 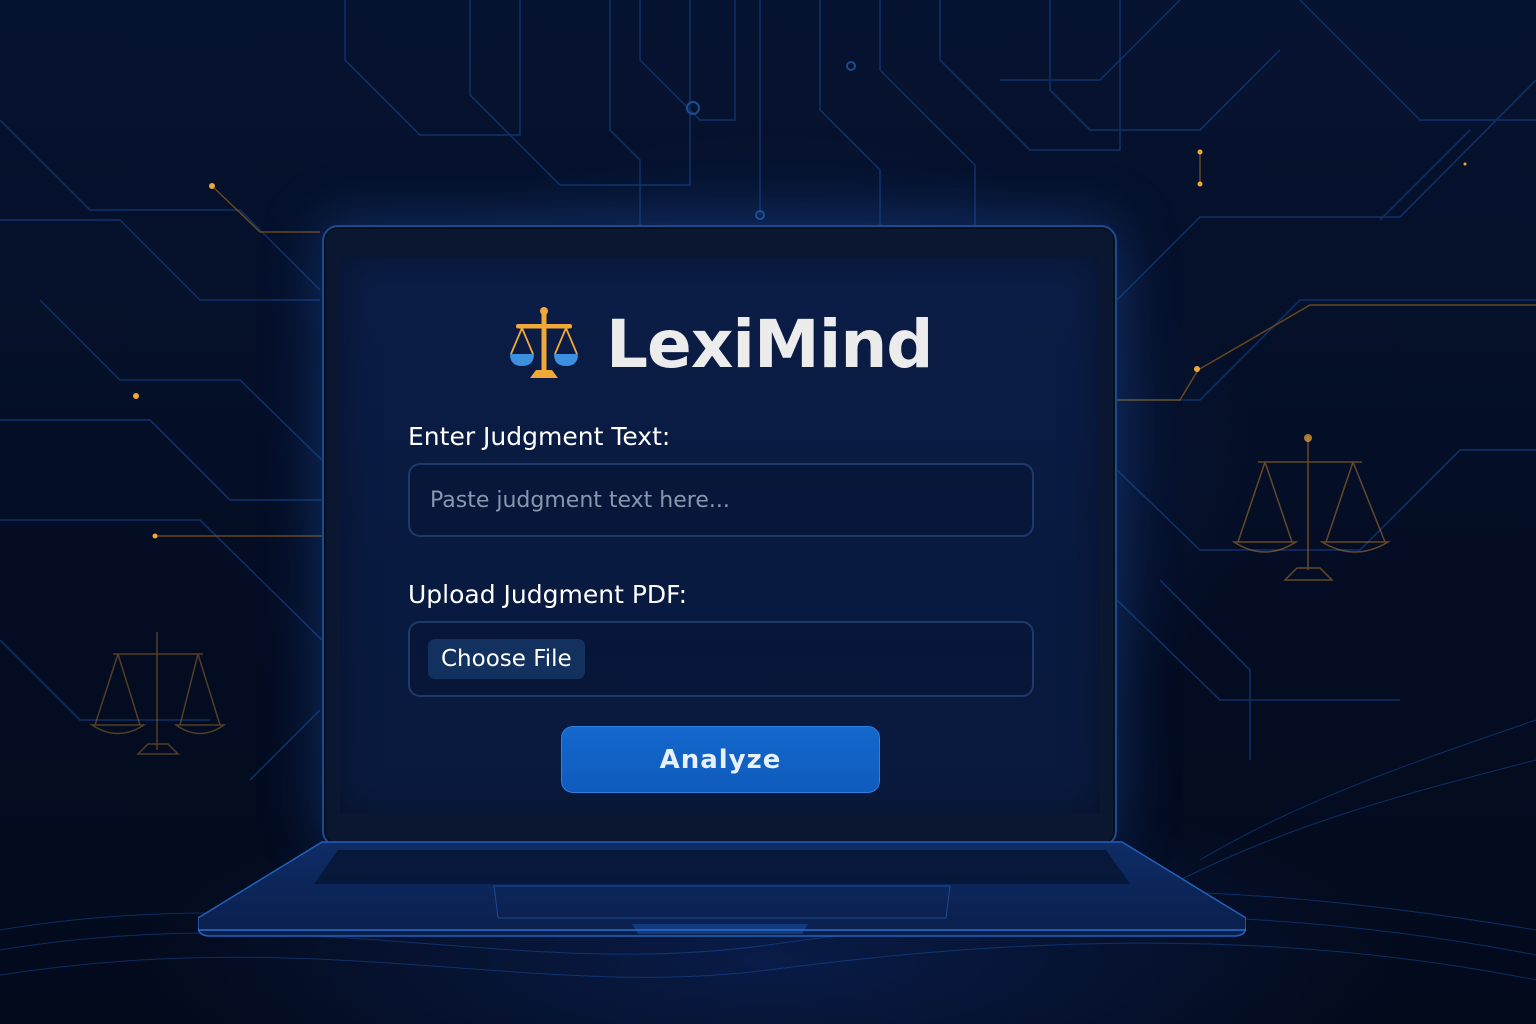 What do you see at coordinates (770, 344) in the screenshot?
I see `app-name: LexiMind` at bounding box center [770, 344].